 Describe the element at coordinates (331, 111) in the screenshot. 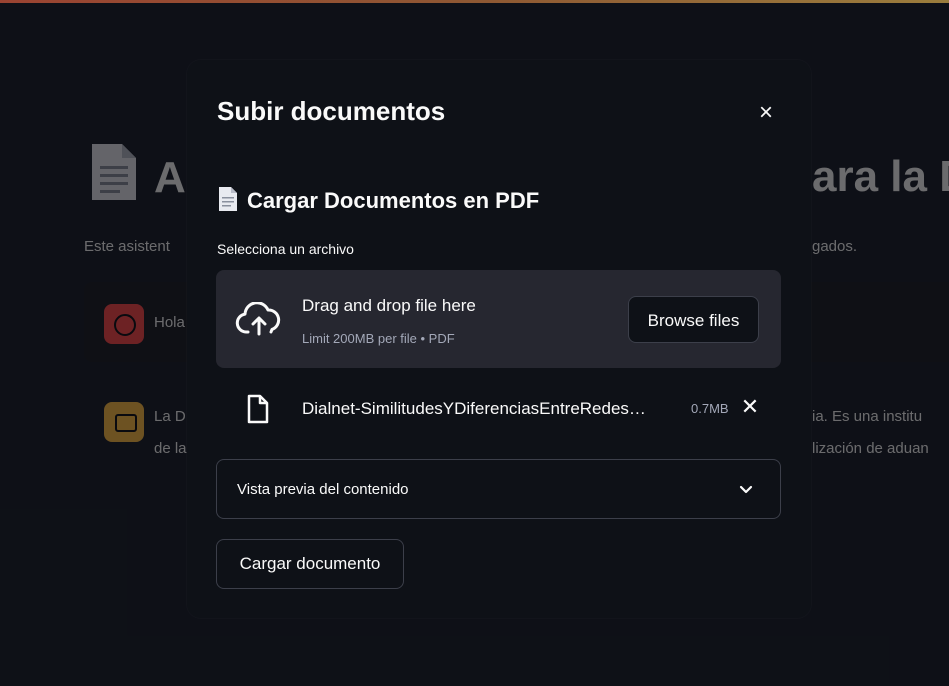

I see `dialog-title: Subir documentos` at that location.